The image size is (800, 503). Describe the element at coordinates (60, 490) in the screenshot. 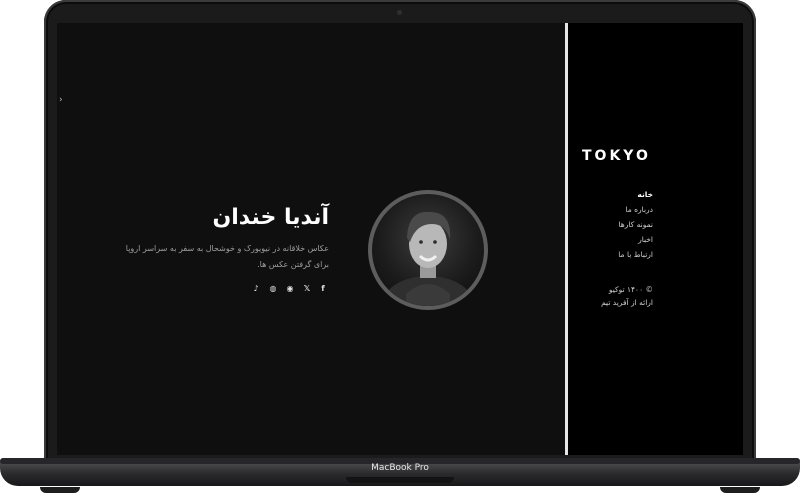

I see `laptop-foot-left` at that location.